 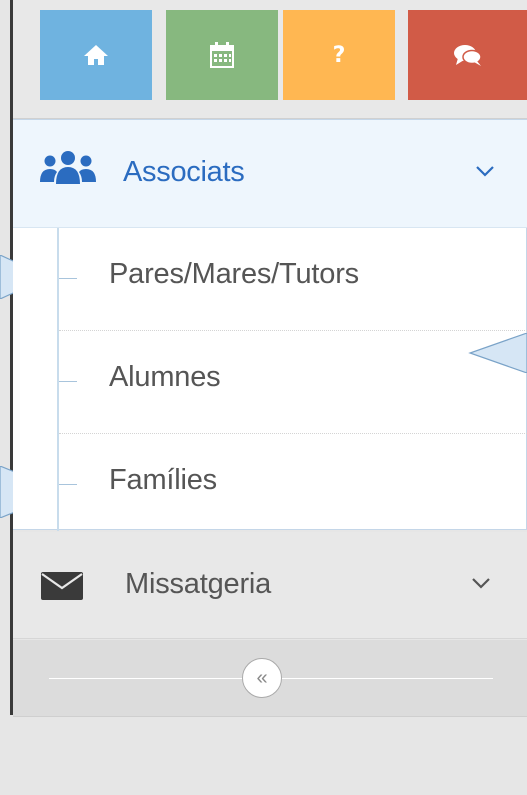 I want to click on menu-associats-label: Associats, so click(x=184, y=172).